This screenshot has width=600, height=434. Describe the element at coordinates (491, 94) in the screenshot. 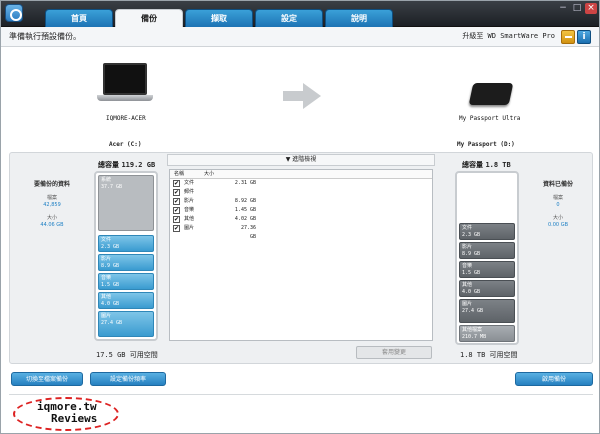

I see `passport-drive-icon` at that location.